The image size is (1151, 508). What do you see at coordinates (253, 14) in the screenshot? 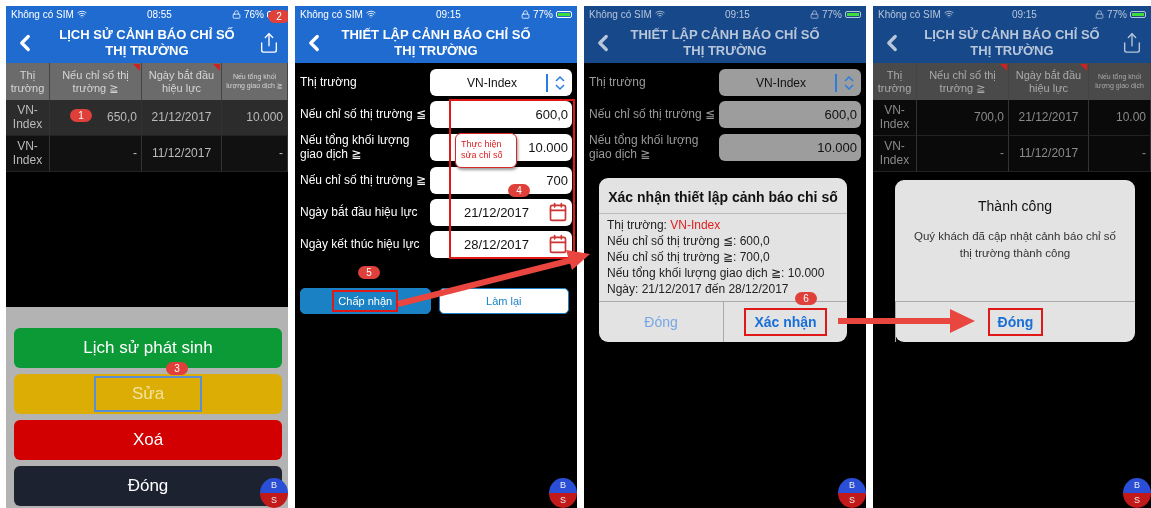
I see `battery-text: 76%` at bounding box center [253, 14].